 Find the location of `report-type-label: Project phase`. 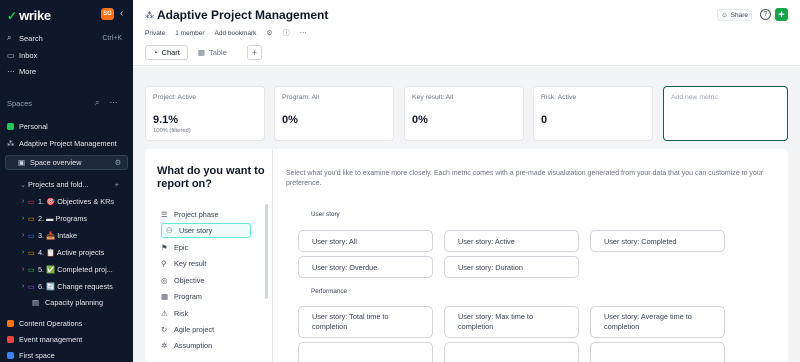

report-type-label: Project phase is located at coordinates (196, 214).